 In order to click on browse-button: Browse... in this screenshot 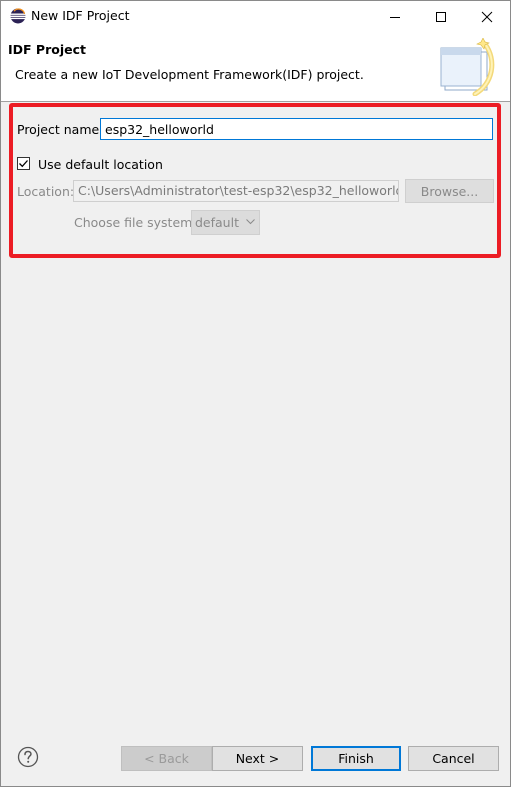, I will do `click(449, 191)`.